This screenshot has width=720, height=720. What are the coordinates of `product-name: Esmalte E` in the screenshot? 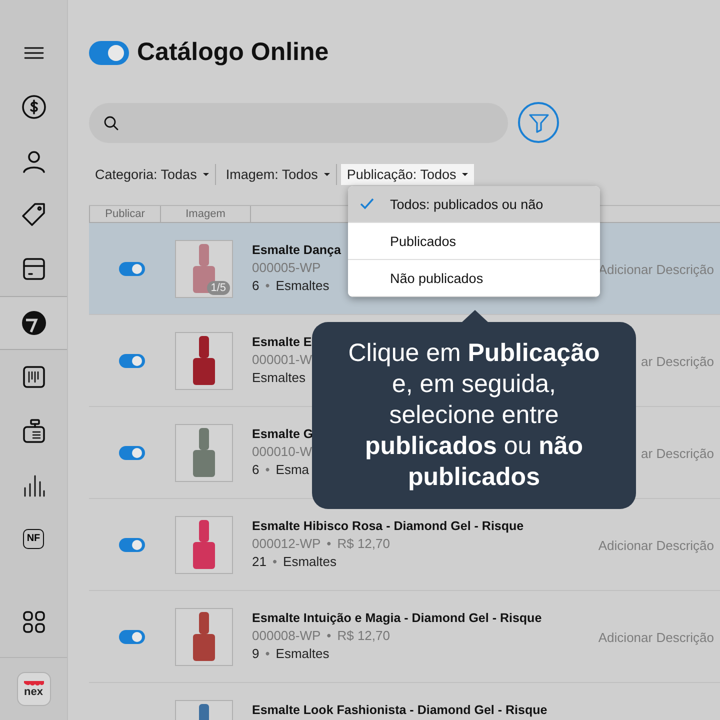 It's located at (282, 342).